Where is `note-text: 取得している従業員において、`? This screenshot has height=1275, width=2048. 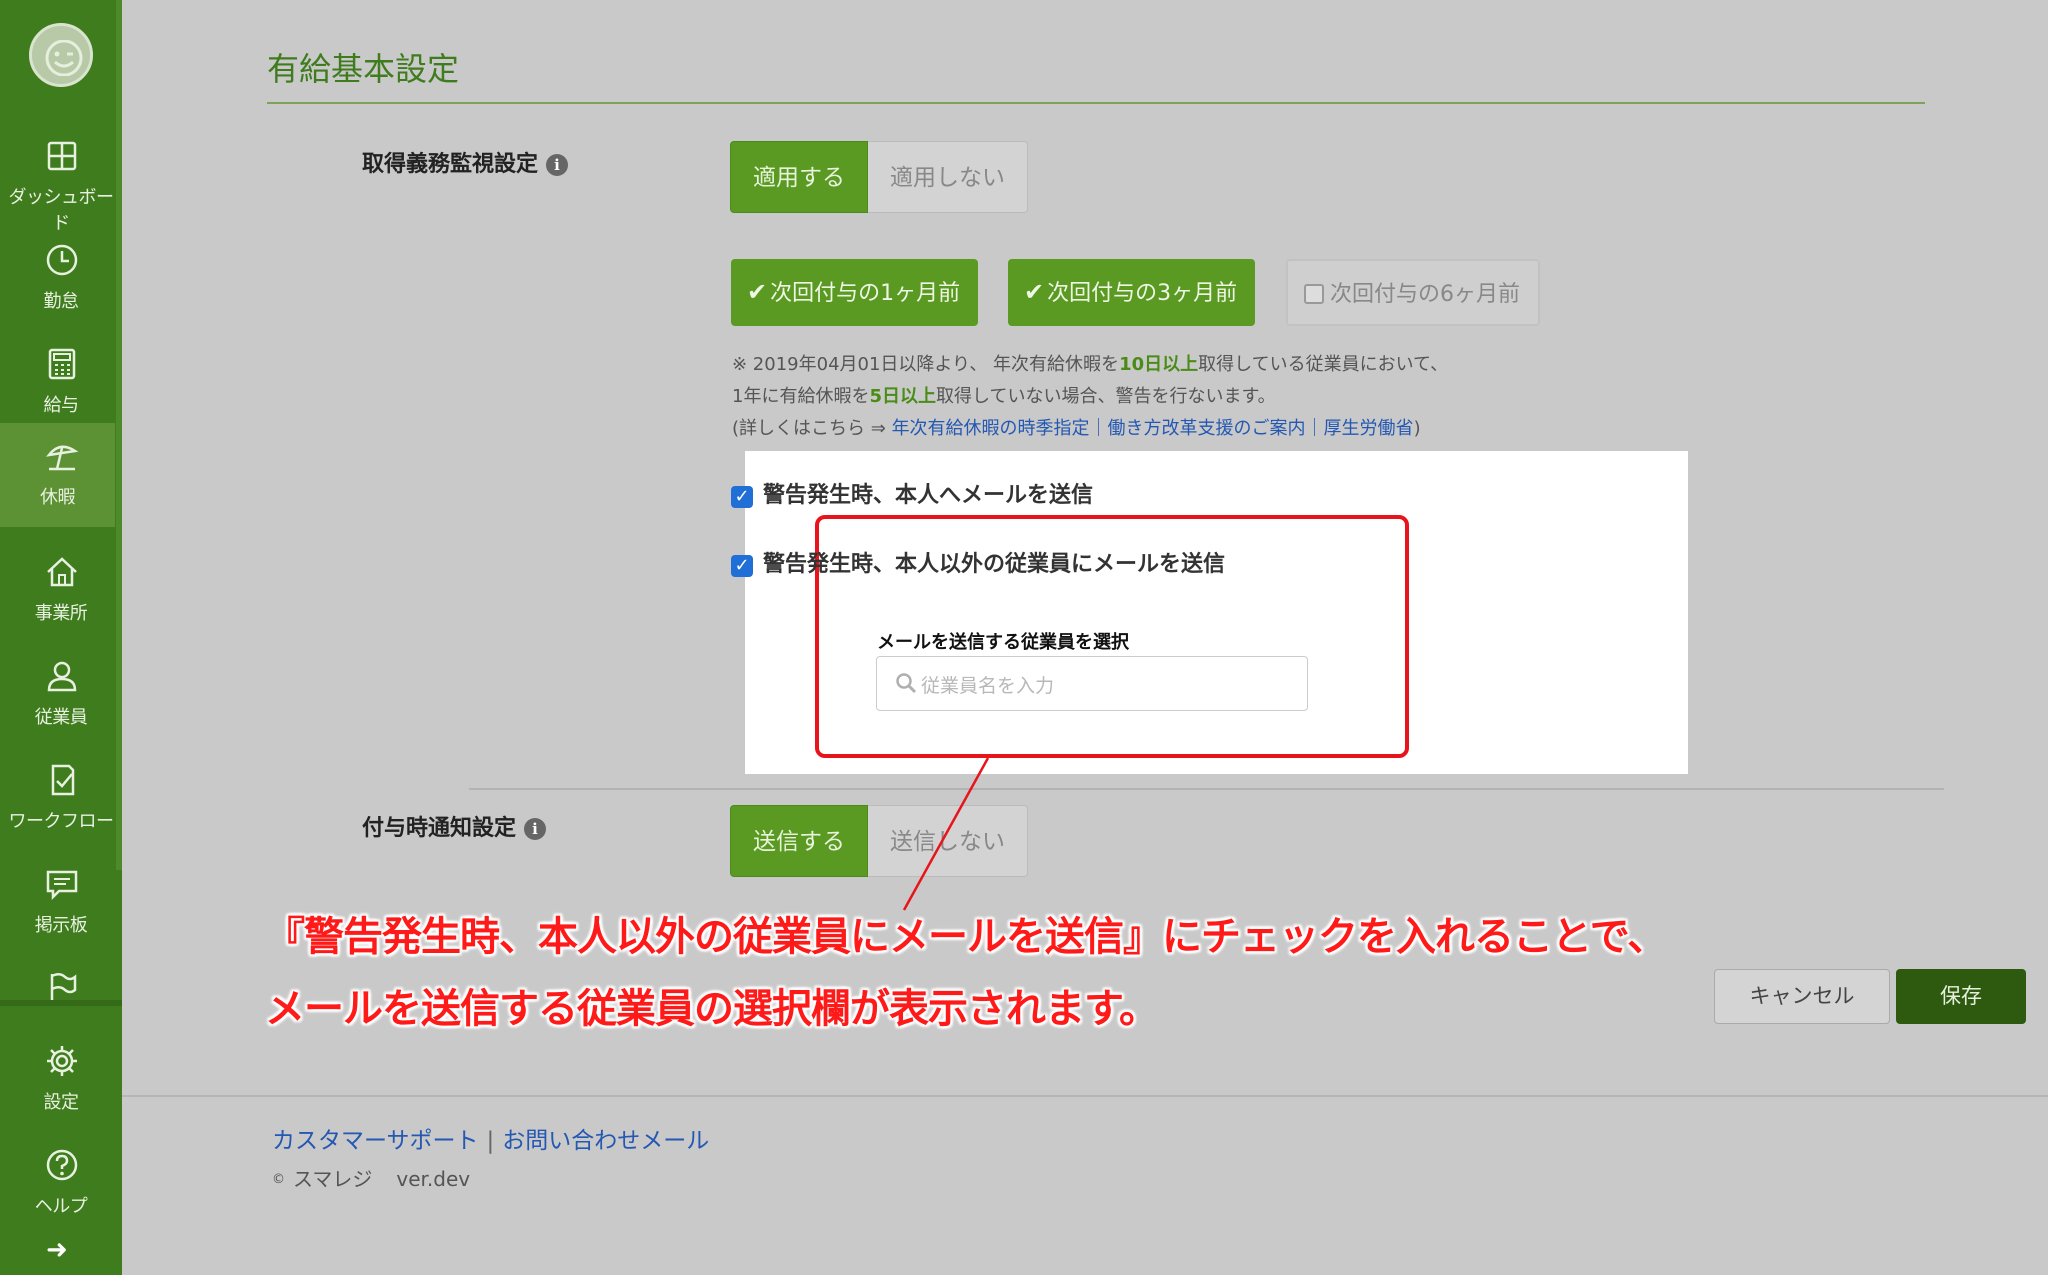
note-text: 取得している従業員において、 is located at coordinates (1323, 364).